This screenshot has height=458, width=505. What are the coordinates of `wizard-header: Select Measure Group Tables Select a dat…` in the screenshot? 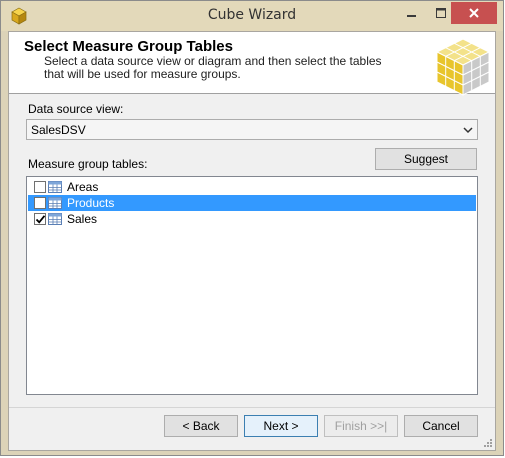 It's located at (252, 64).